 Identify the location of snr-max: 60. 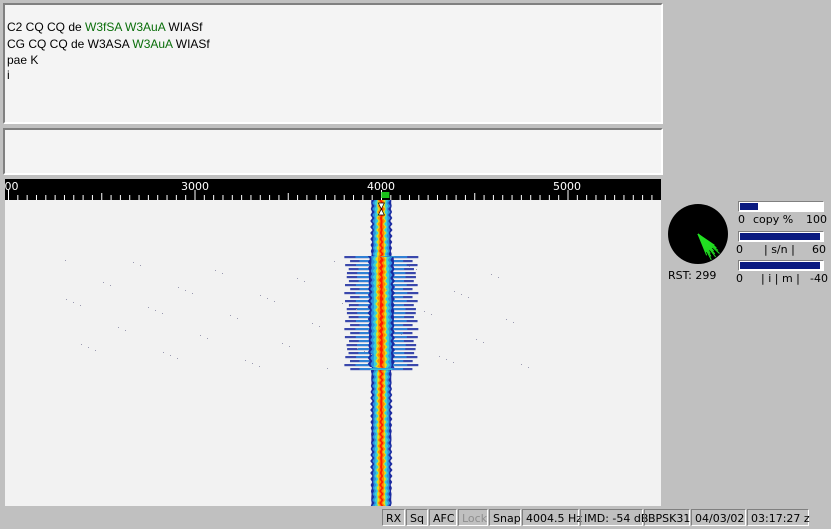
(819, 249).